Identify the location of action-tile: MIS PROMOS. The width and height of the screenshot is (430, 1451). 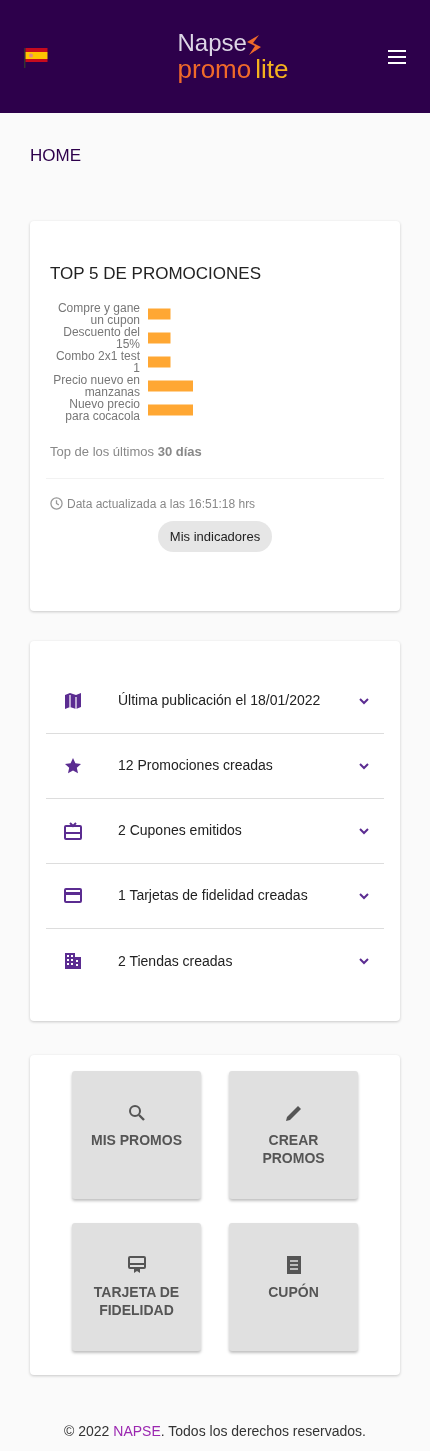
(136, 1134).